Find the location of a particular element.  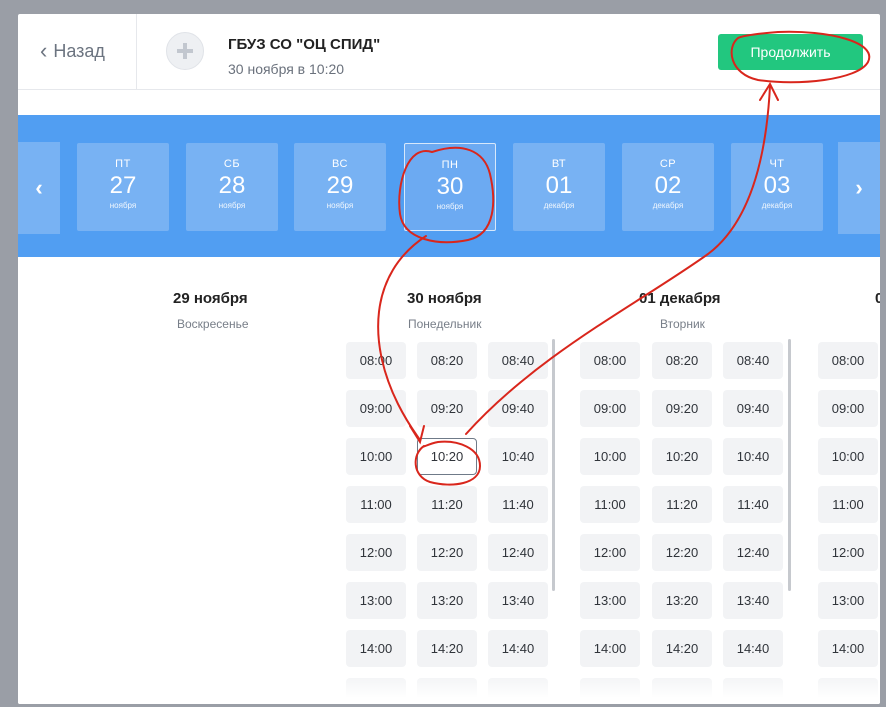

day-number: 30 is located at coordinates (450, 186).